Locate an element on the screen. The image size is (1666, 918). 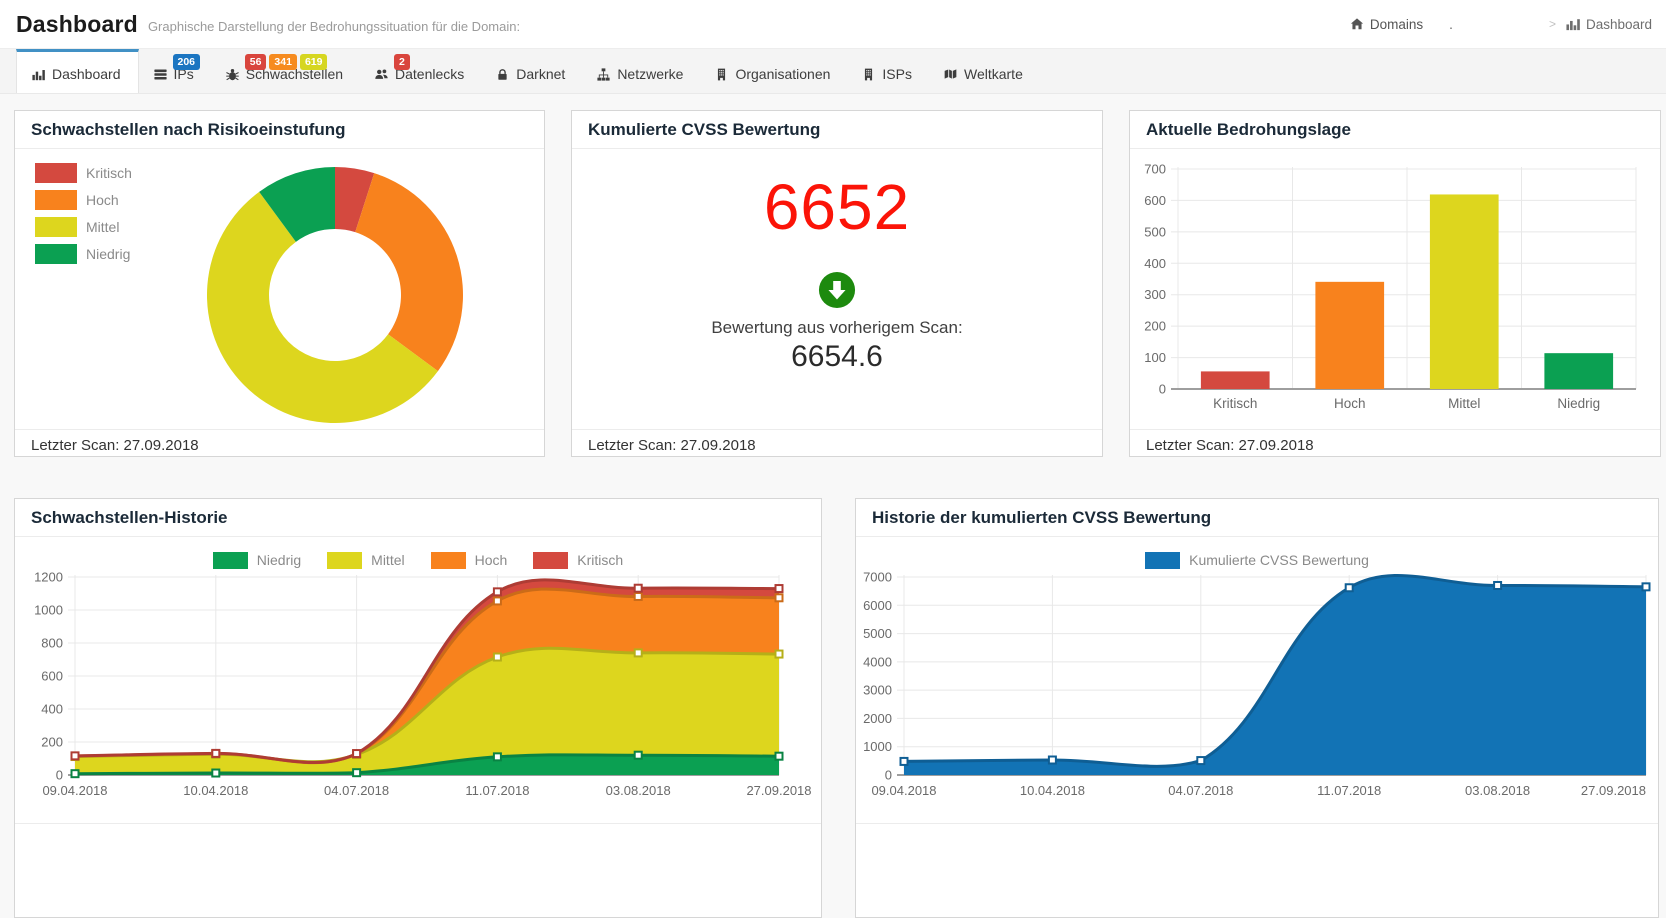
bar-hoch is located at coordinates (1350, 335).